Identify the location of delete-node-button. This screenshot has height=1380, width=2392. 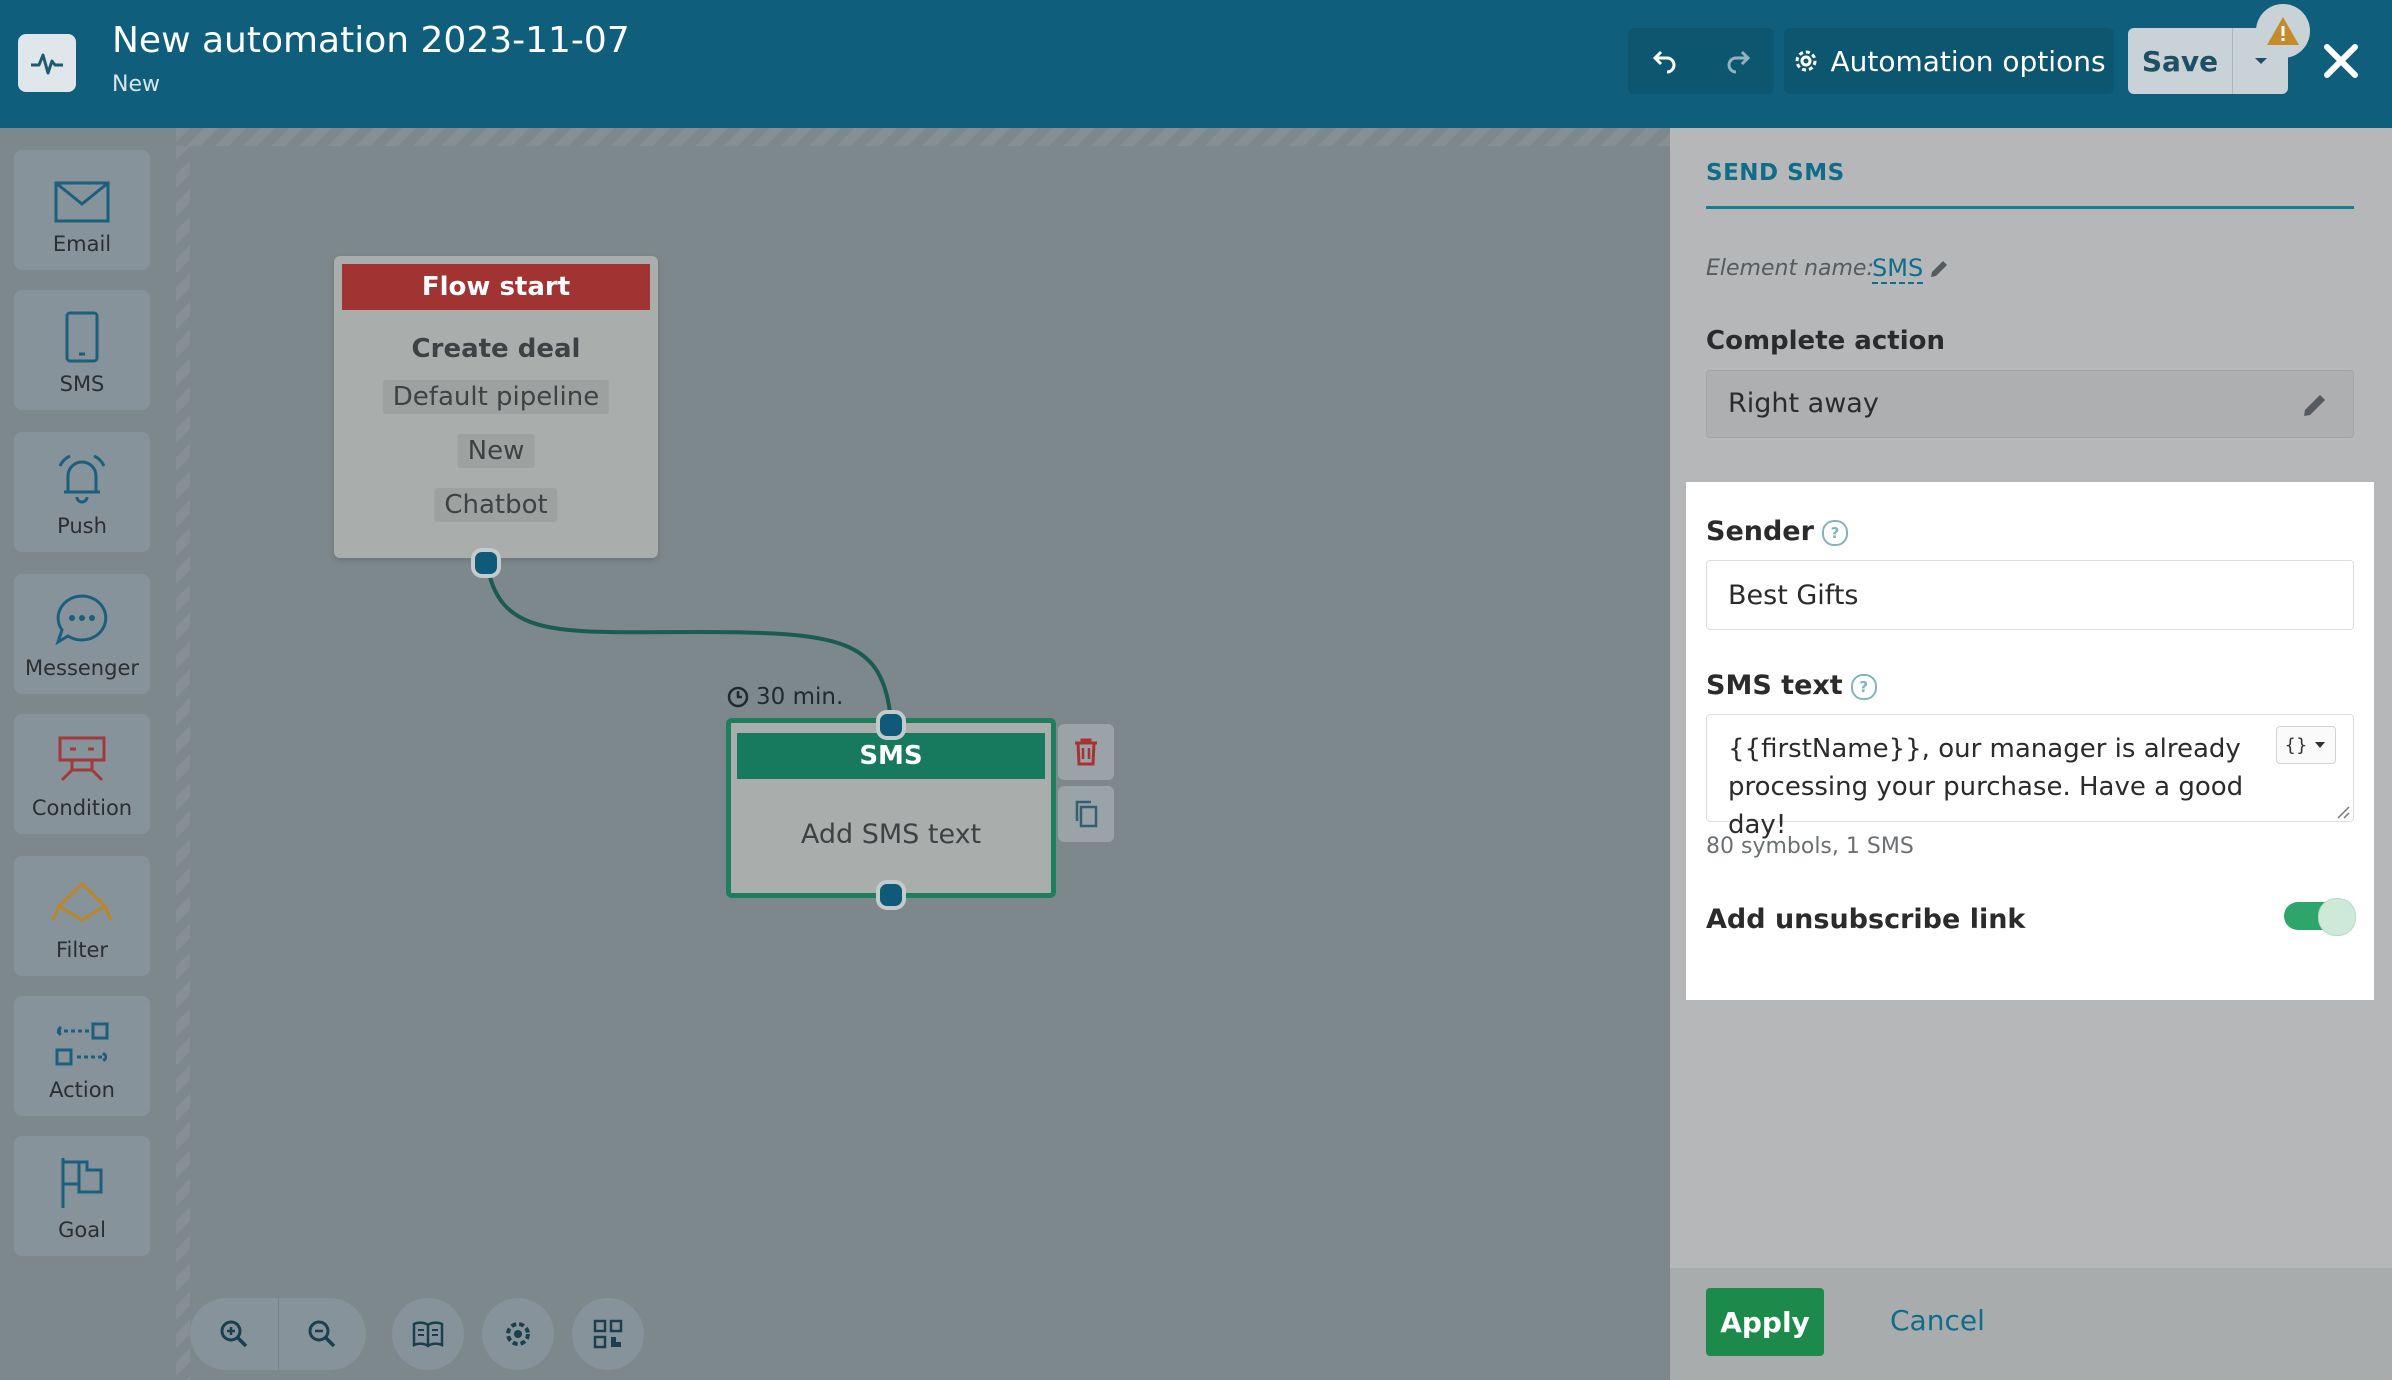
(1086, 752).